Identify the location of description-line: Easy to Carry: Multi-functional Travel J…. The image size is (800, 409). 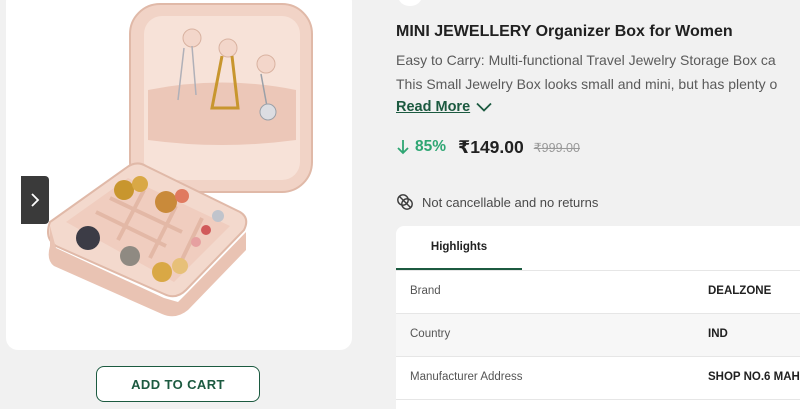
(586, 60).